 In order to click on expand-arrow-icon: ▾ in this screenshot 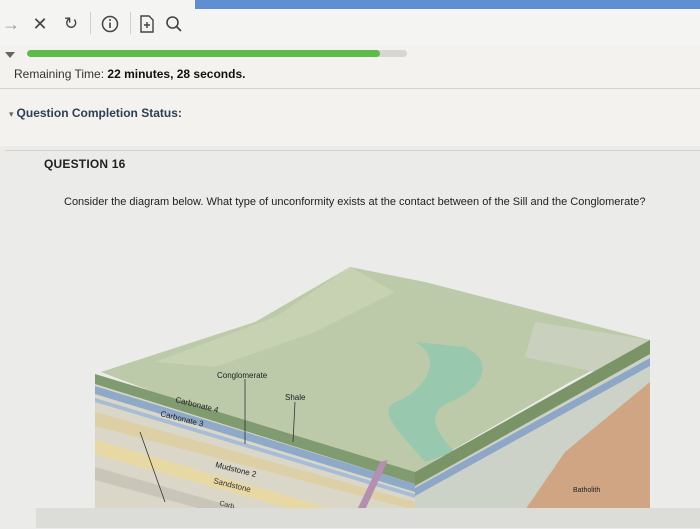, I will do `click(11, 114)`.